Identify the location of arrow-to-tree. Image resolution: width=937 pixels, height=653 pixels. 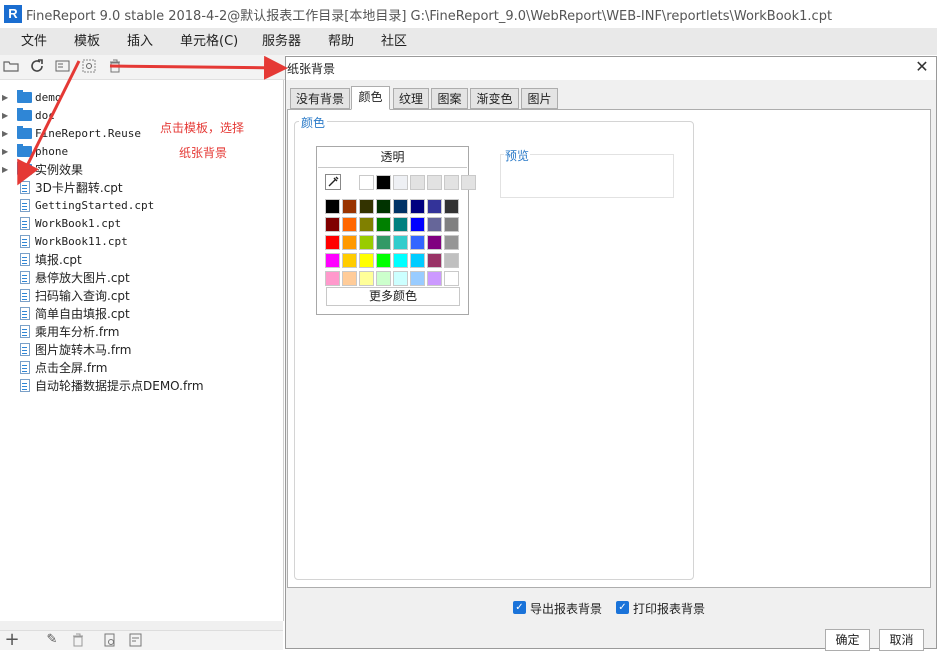
(49, 123).